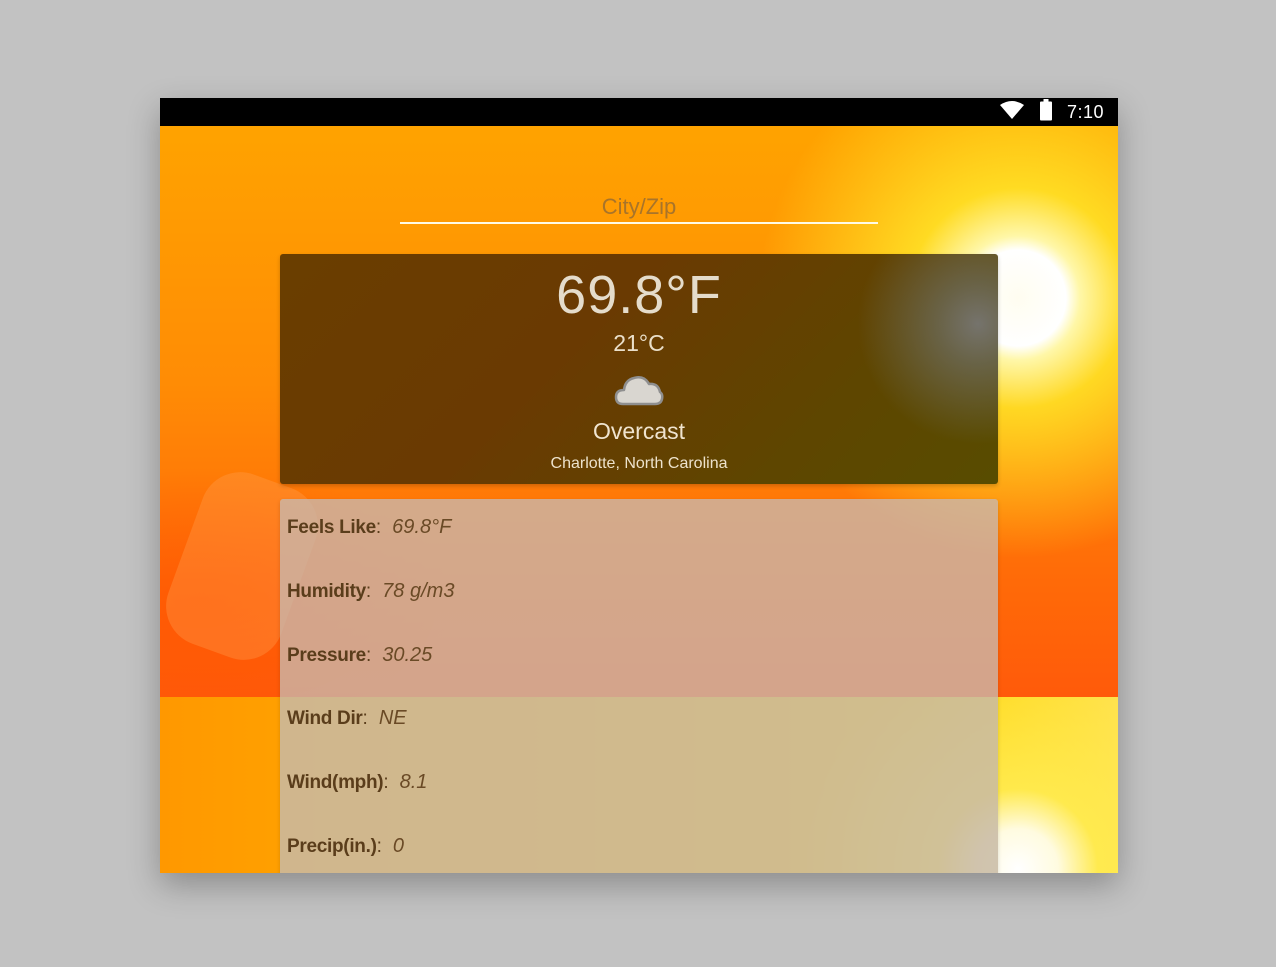  I want to click on detail-value: 69.8°F, so click(422, 527).